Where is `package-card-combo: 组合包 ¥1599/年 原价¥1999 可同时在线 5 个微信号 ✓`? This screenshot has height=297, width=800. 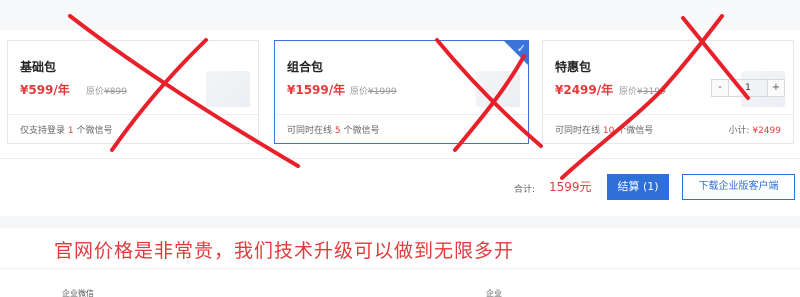 package-card-combo: 组合包 ¥1599/年 原价¥1999 可同时在线 5 个微信号 ✓ is located at coordinates (401, 92).